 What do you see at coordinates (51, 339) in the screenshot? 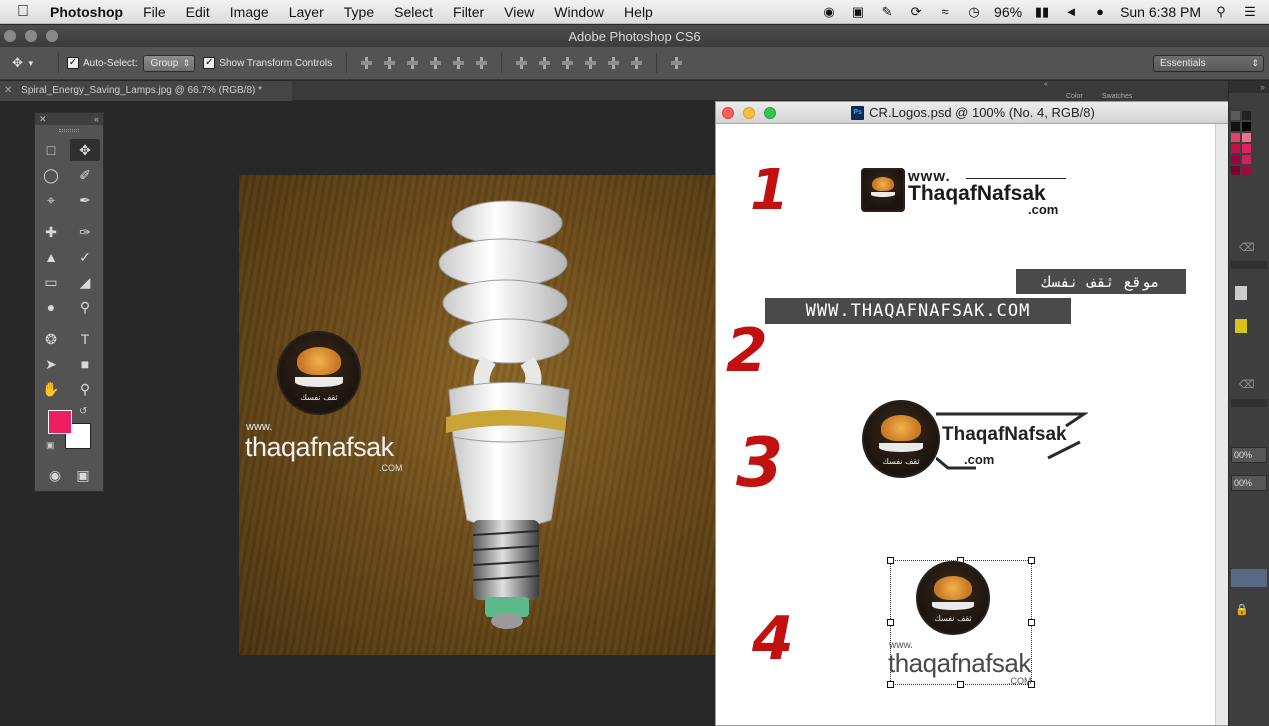
I see `pen-tool-icon: ❂` at bounding box center [51, 339].